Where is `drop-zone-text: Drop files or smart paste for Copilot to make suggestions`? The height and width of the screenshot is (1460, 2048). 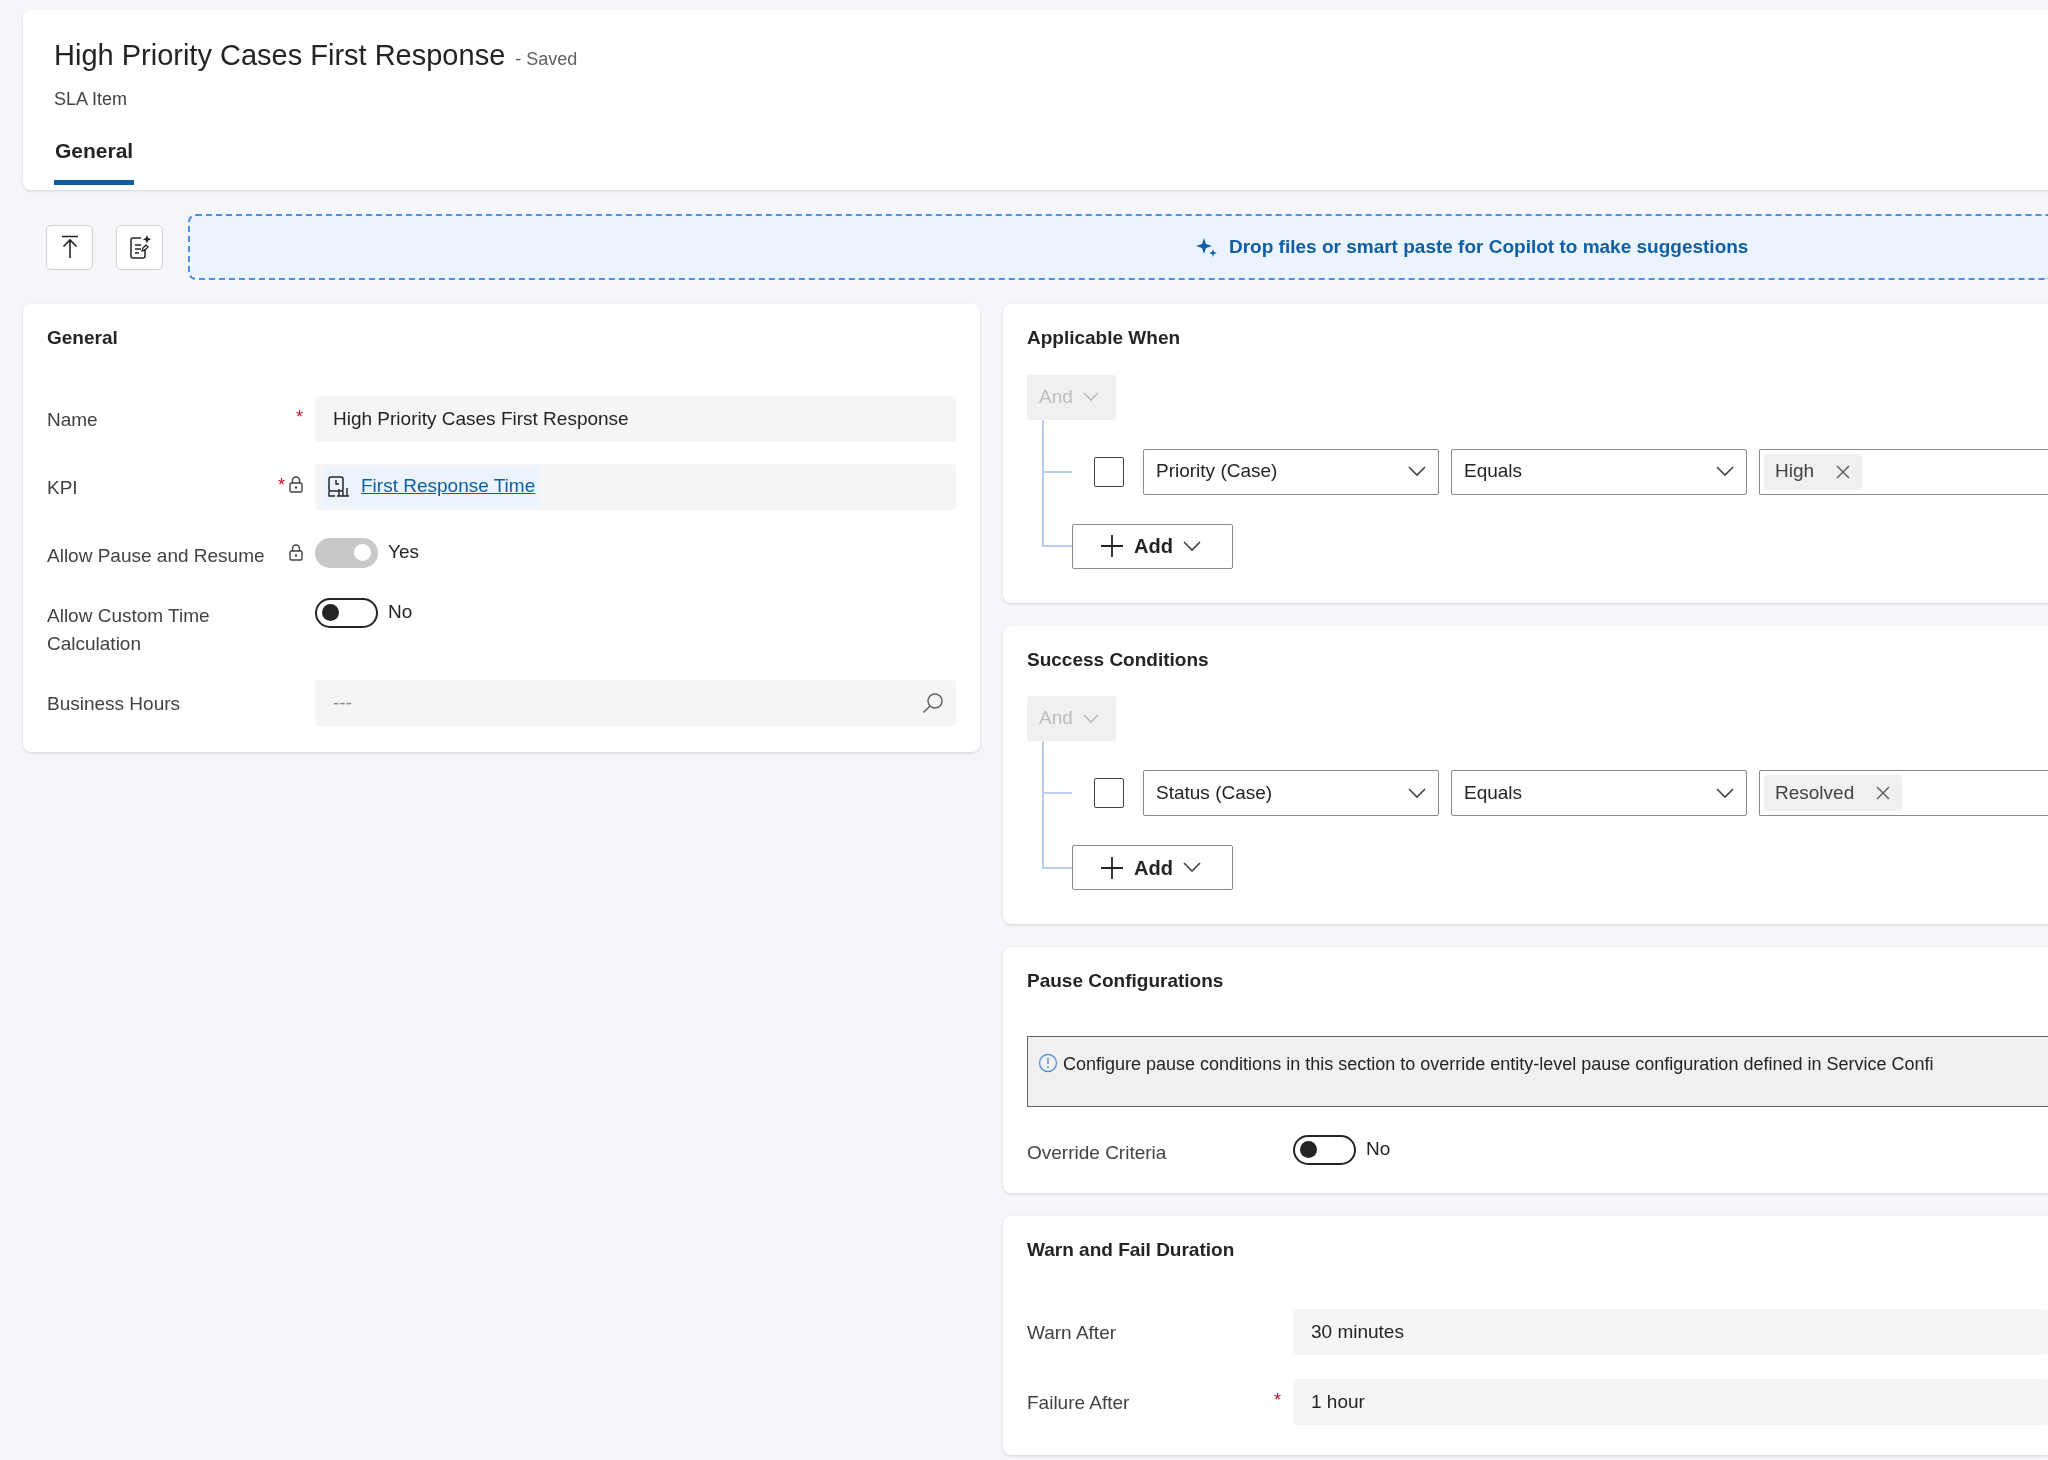 drop-zone-text: Drop files or smart paste for Copilot to make suggestions is located at coordinates (1489, 246).